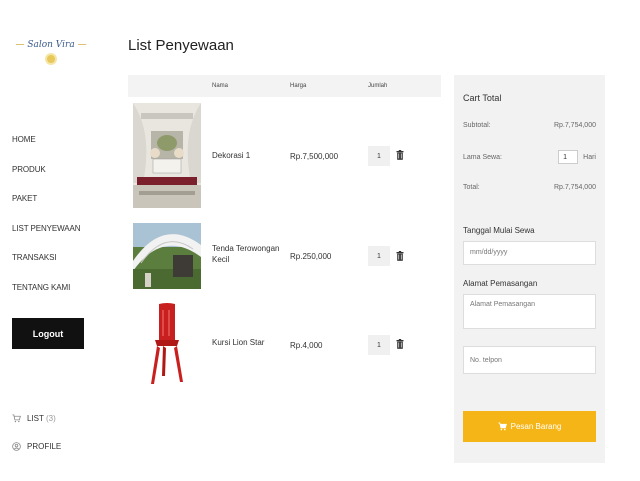 This screenshot has width=640, height=481. I want to click on list-link: LIST (3), so click(34, 418).